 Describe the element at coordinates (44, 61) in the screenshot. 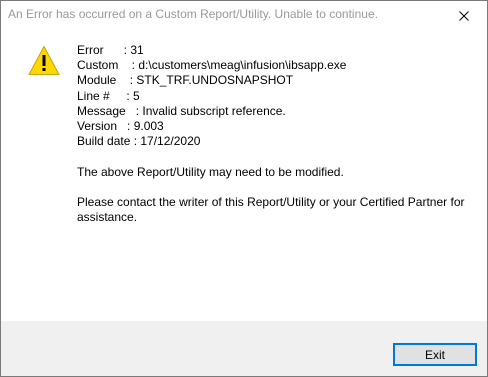

I see `warning-icon` at that location.